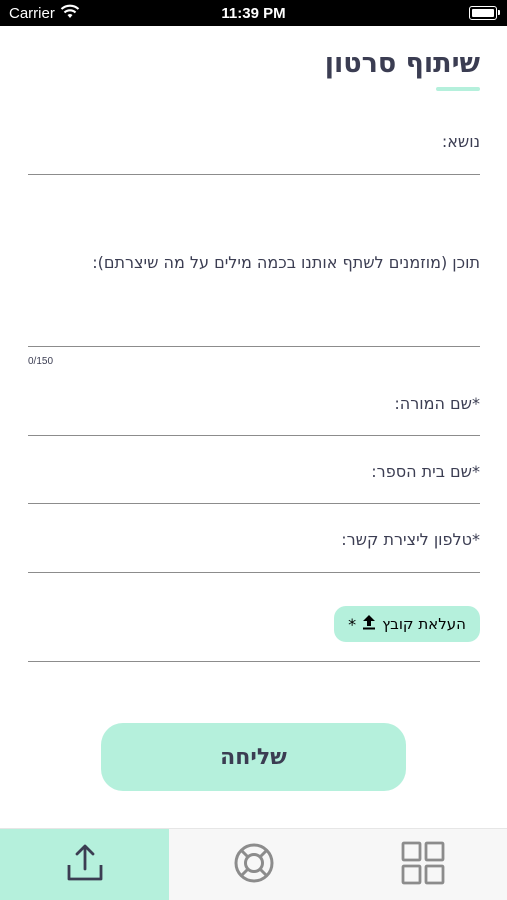  What do you see at coordinates (254, 476) in the screenshot?
I see `school-name-field: *שם בית הספר:` at bounding box center [254, 476].